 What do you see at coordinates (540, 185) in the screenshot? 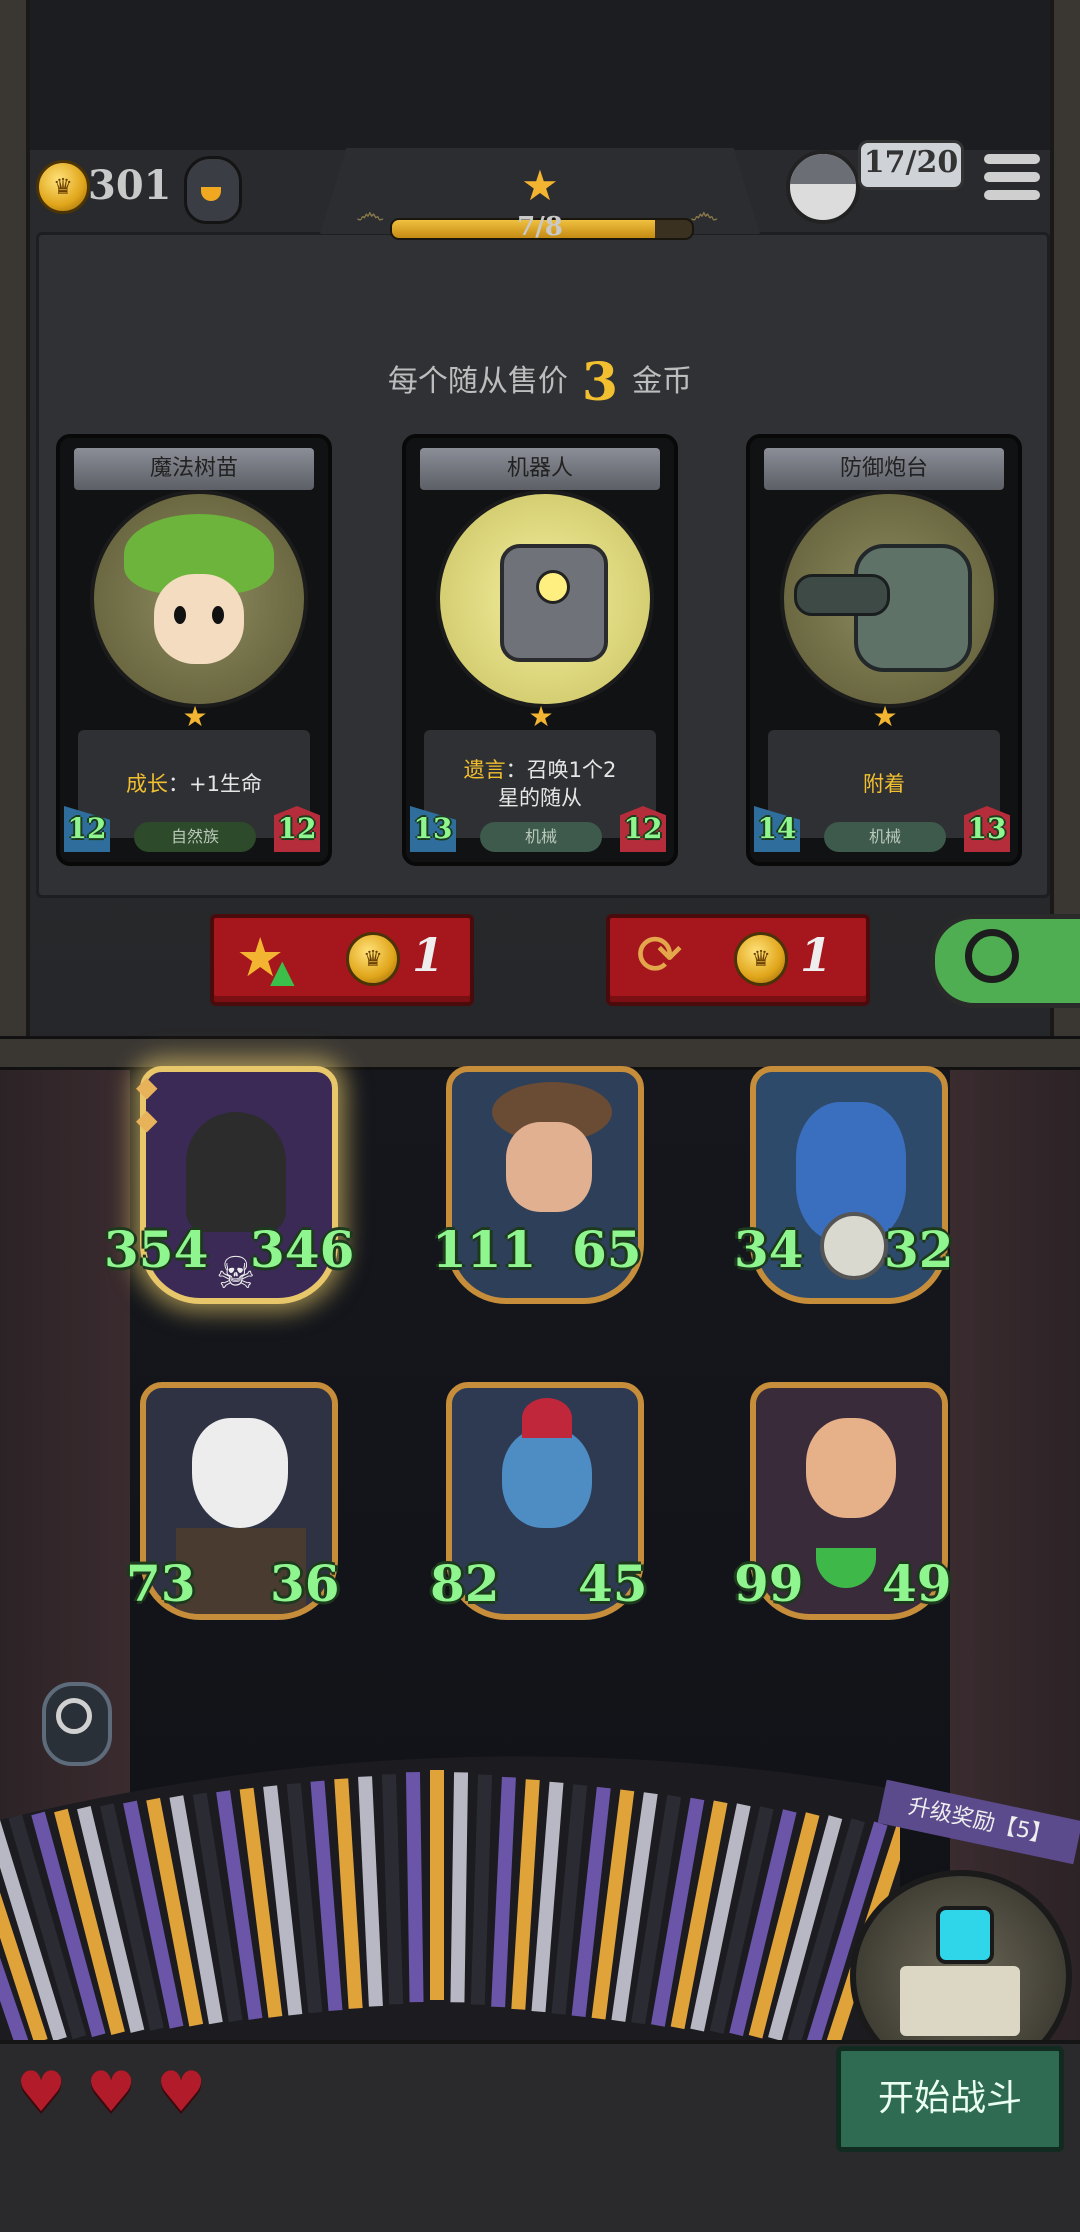
I see `level-star-icon: ★` at bounding box center [540, 185].